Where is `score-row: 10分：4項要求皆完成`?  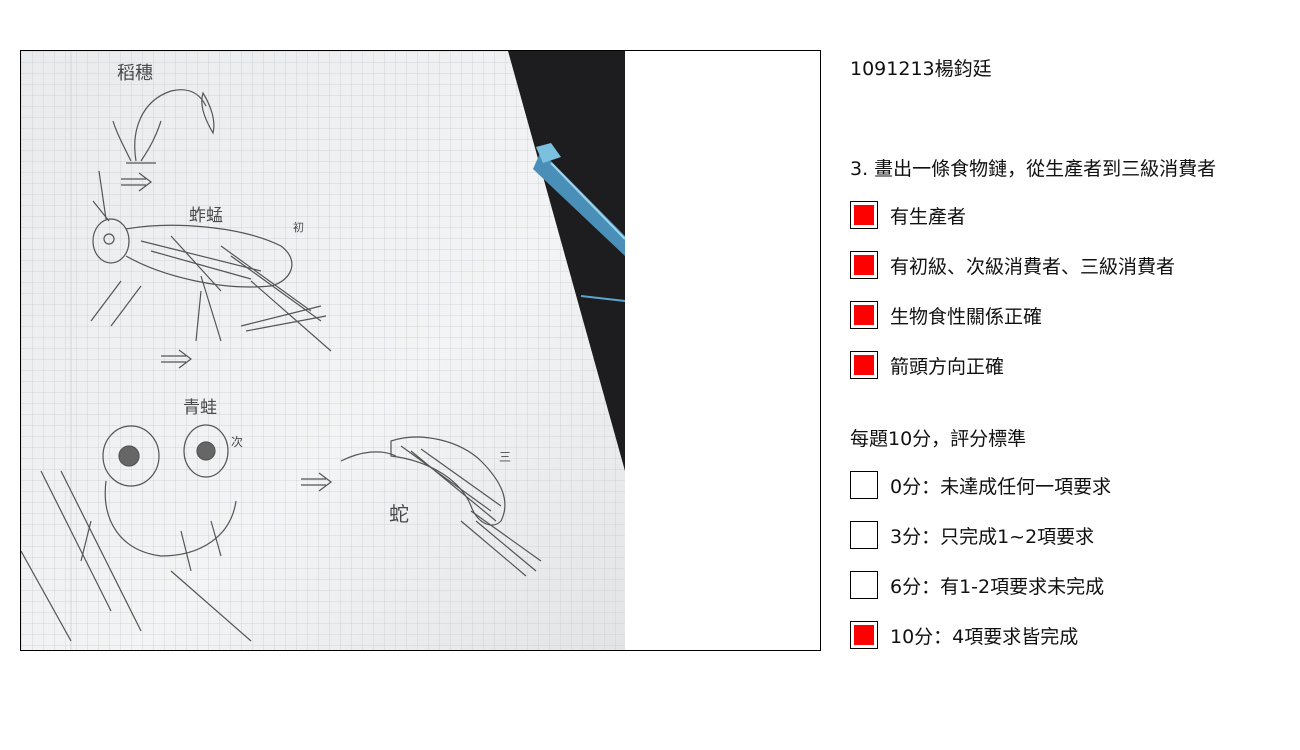 score-row: 10分：4項要求皆完成 is located at coordinates (964, 635).